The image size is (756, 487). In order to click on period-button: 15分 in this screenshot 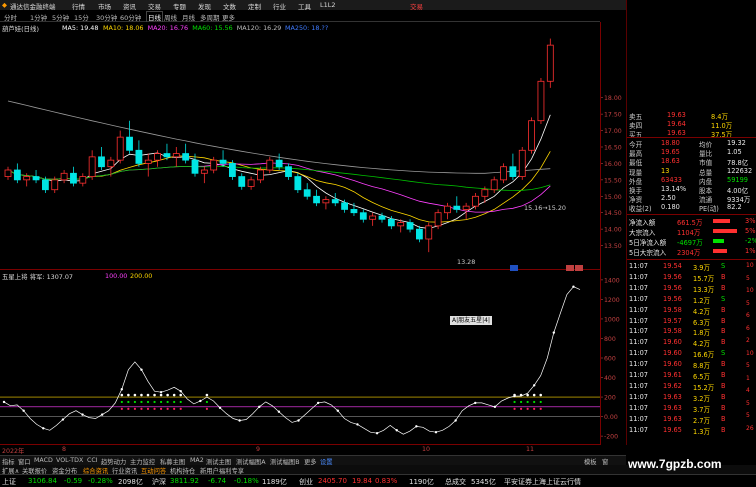, I will do `click(81, 17)`.